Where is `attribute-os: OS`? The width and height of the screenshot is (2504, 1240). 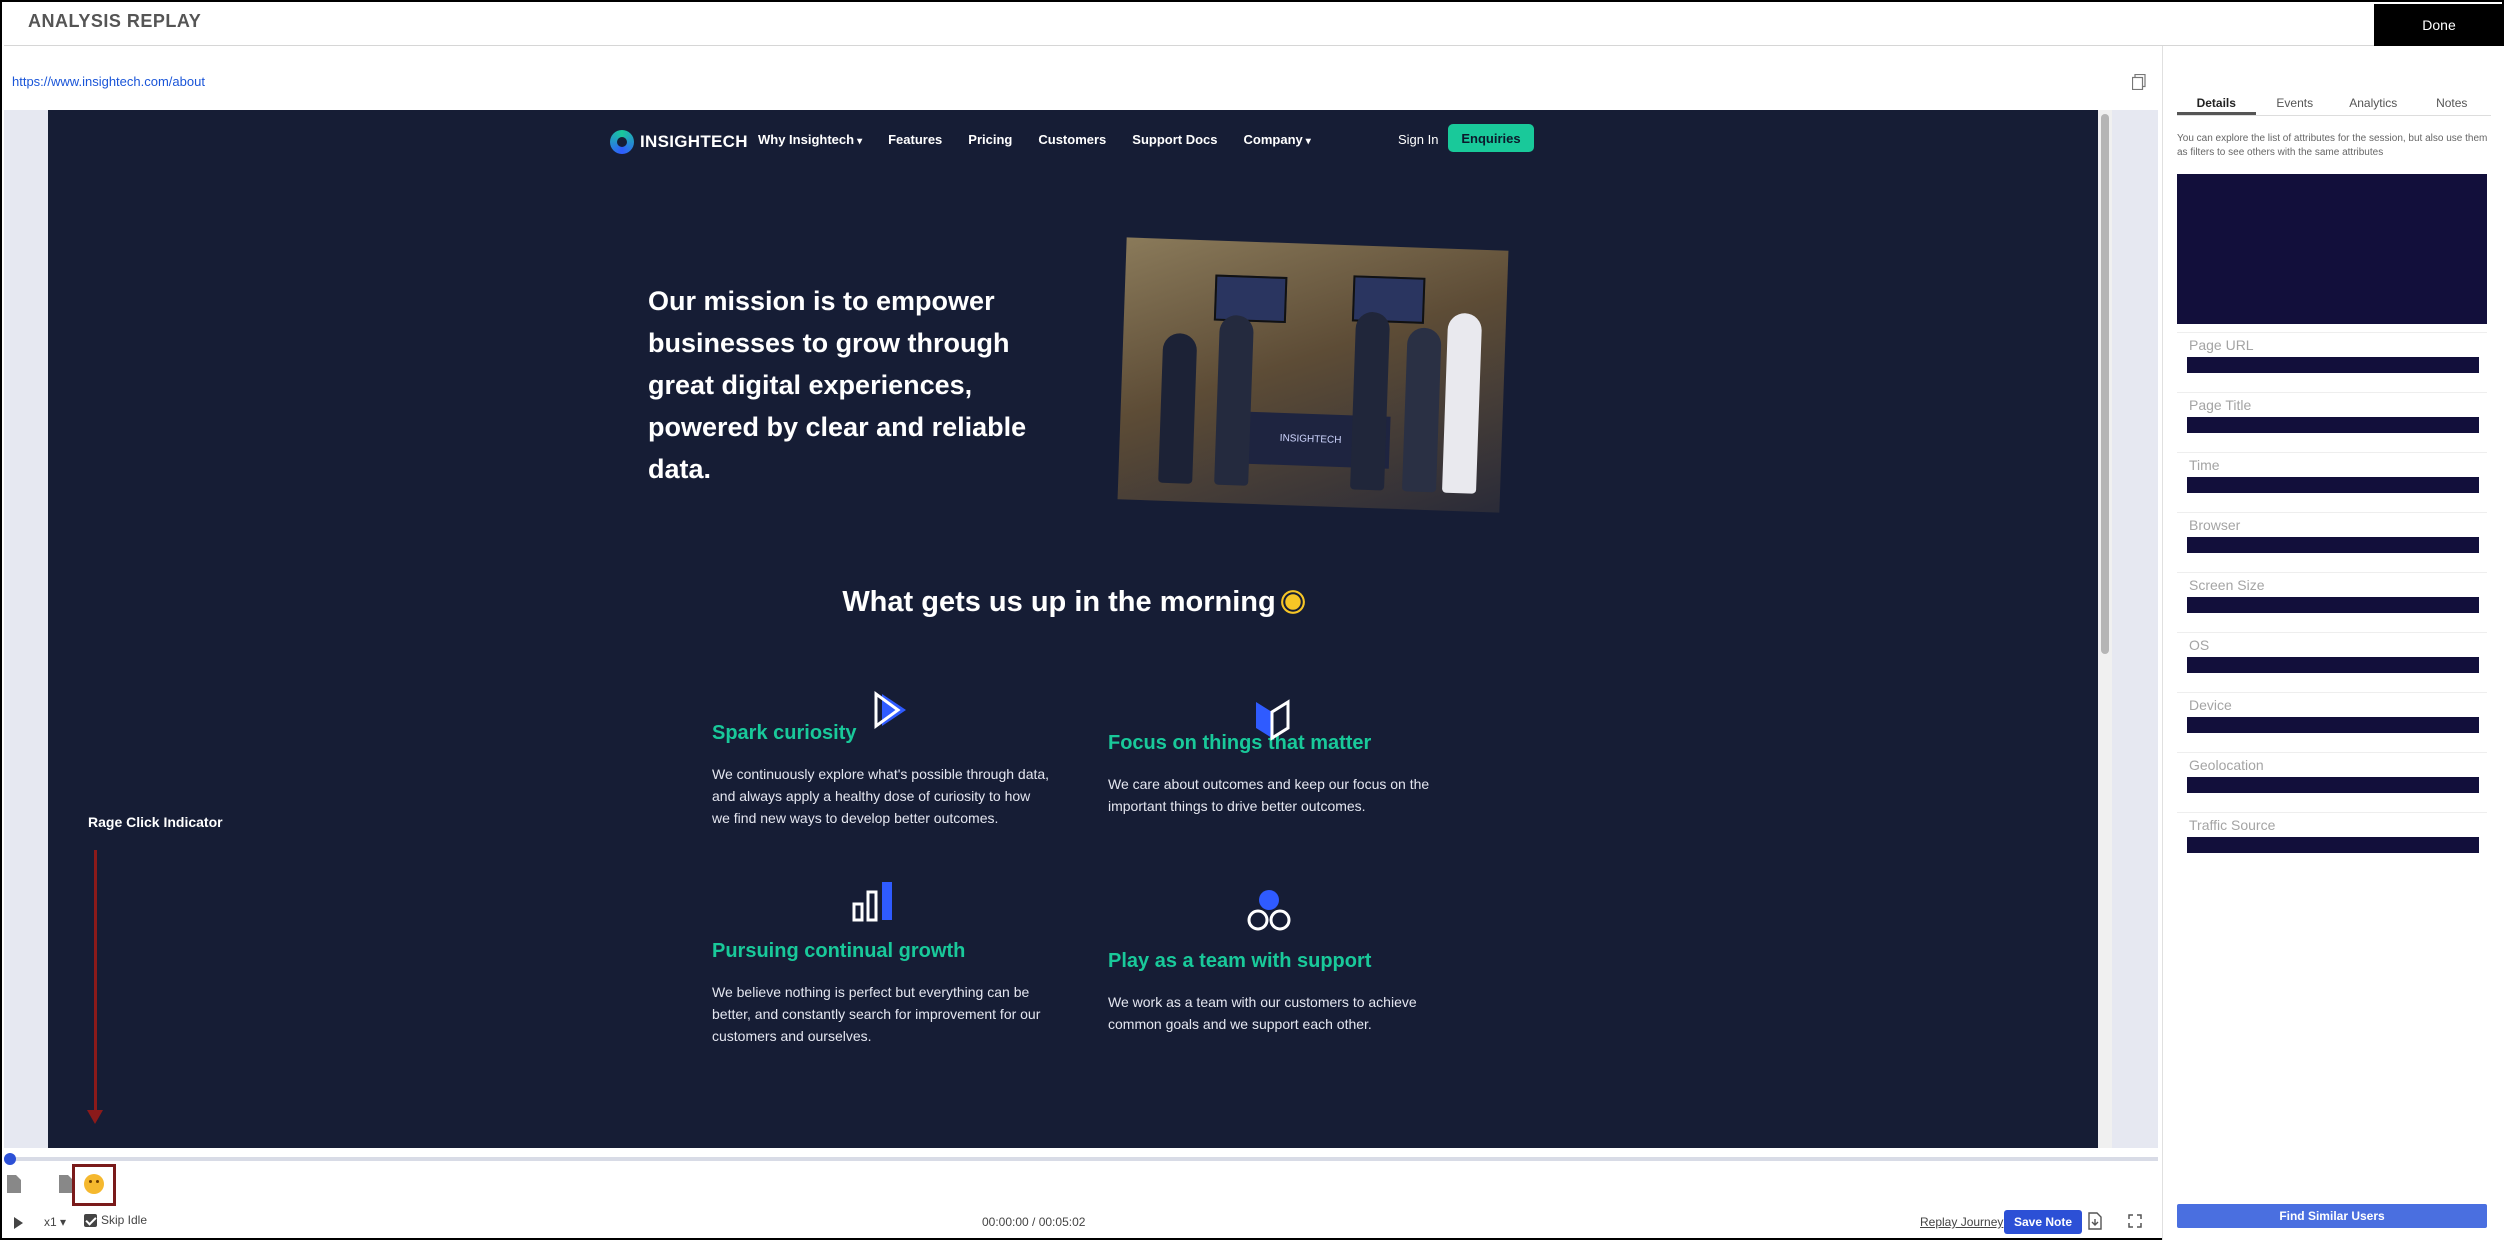 attribute-os: OS is located at coordinates (2332, 658).